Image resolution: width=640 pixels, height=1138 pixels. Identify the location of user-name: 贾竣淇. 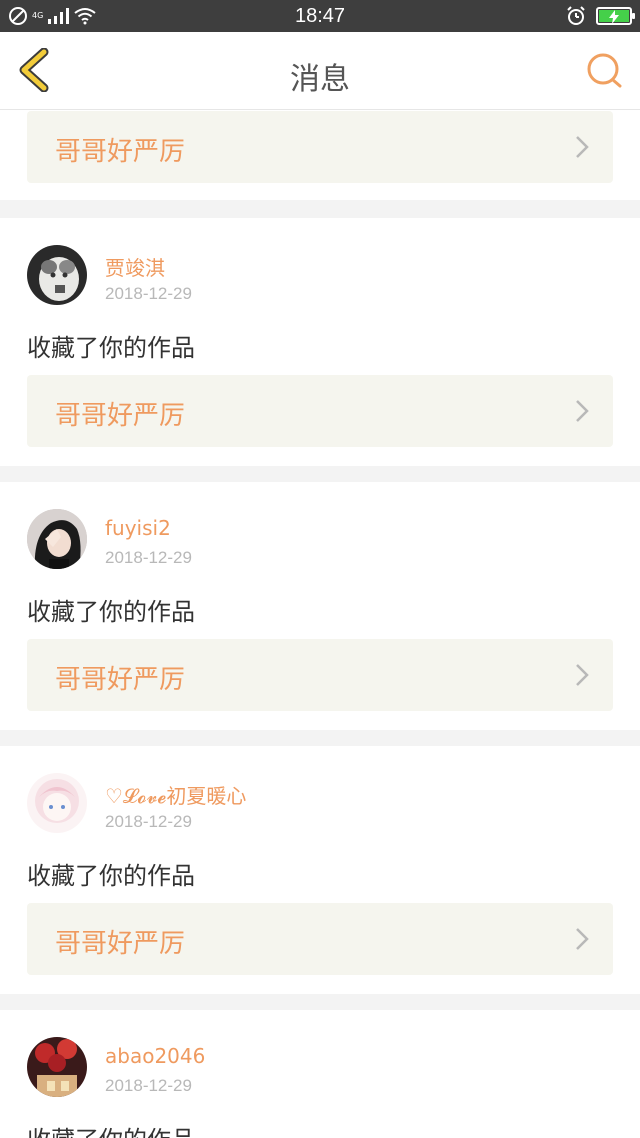
(135, 266).